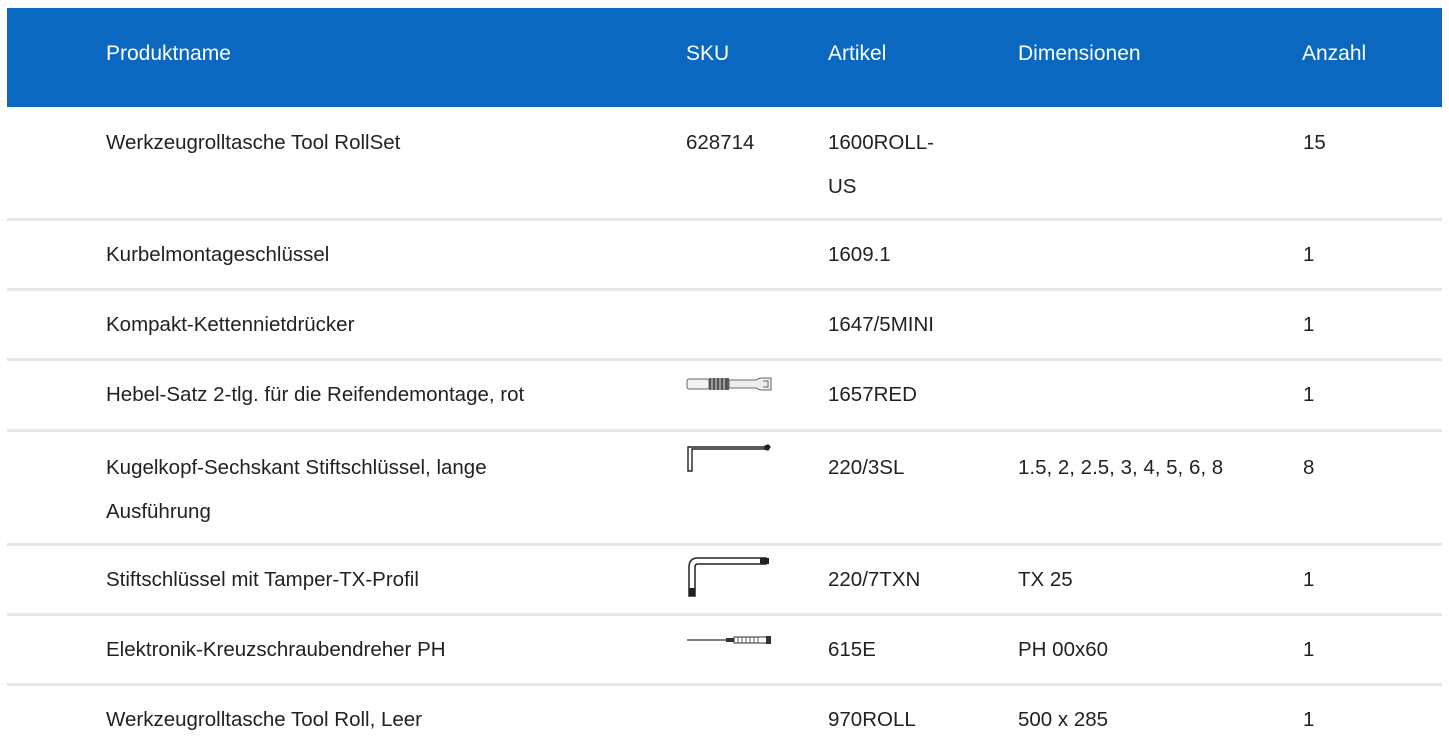 The height and width of the screenshot is (746, 1449). I want to click on screwdriver-icon, so click(729, 638).